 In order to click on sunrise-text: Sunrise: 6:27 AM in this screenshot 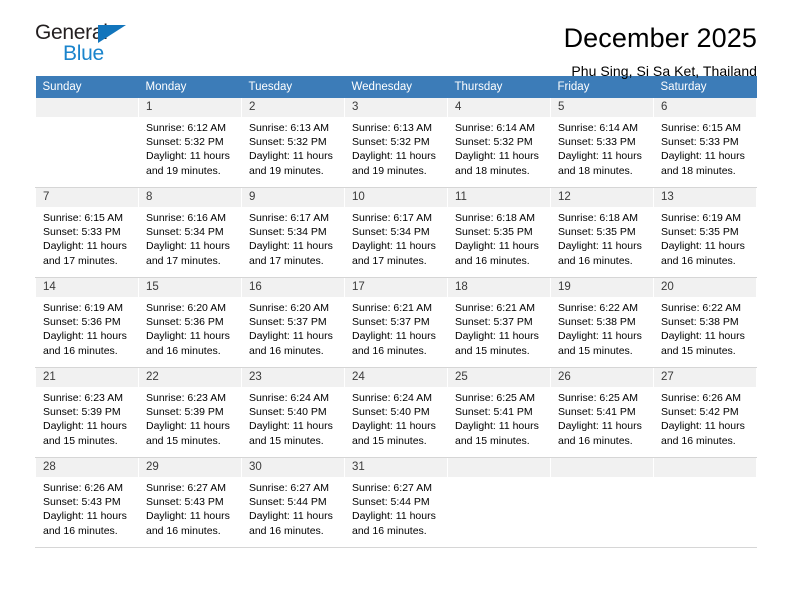, I will do `click(289, 488)`.